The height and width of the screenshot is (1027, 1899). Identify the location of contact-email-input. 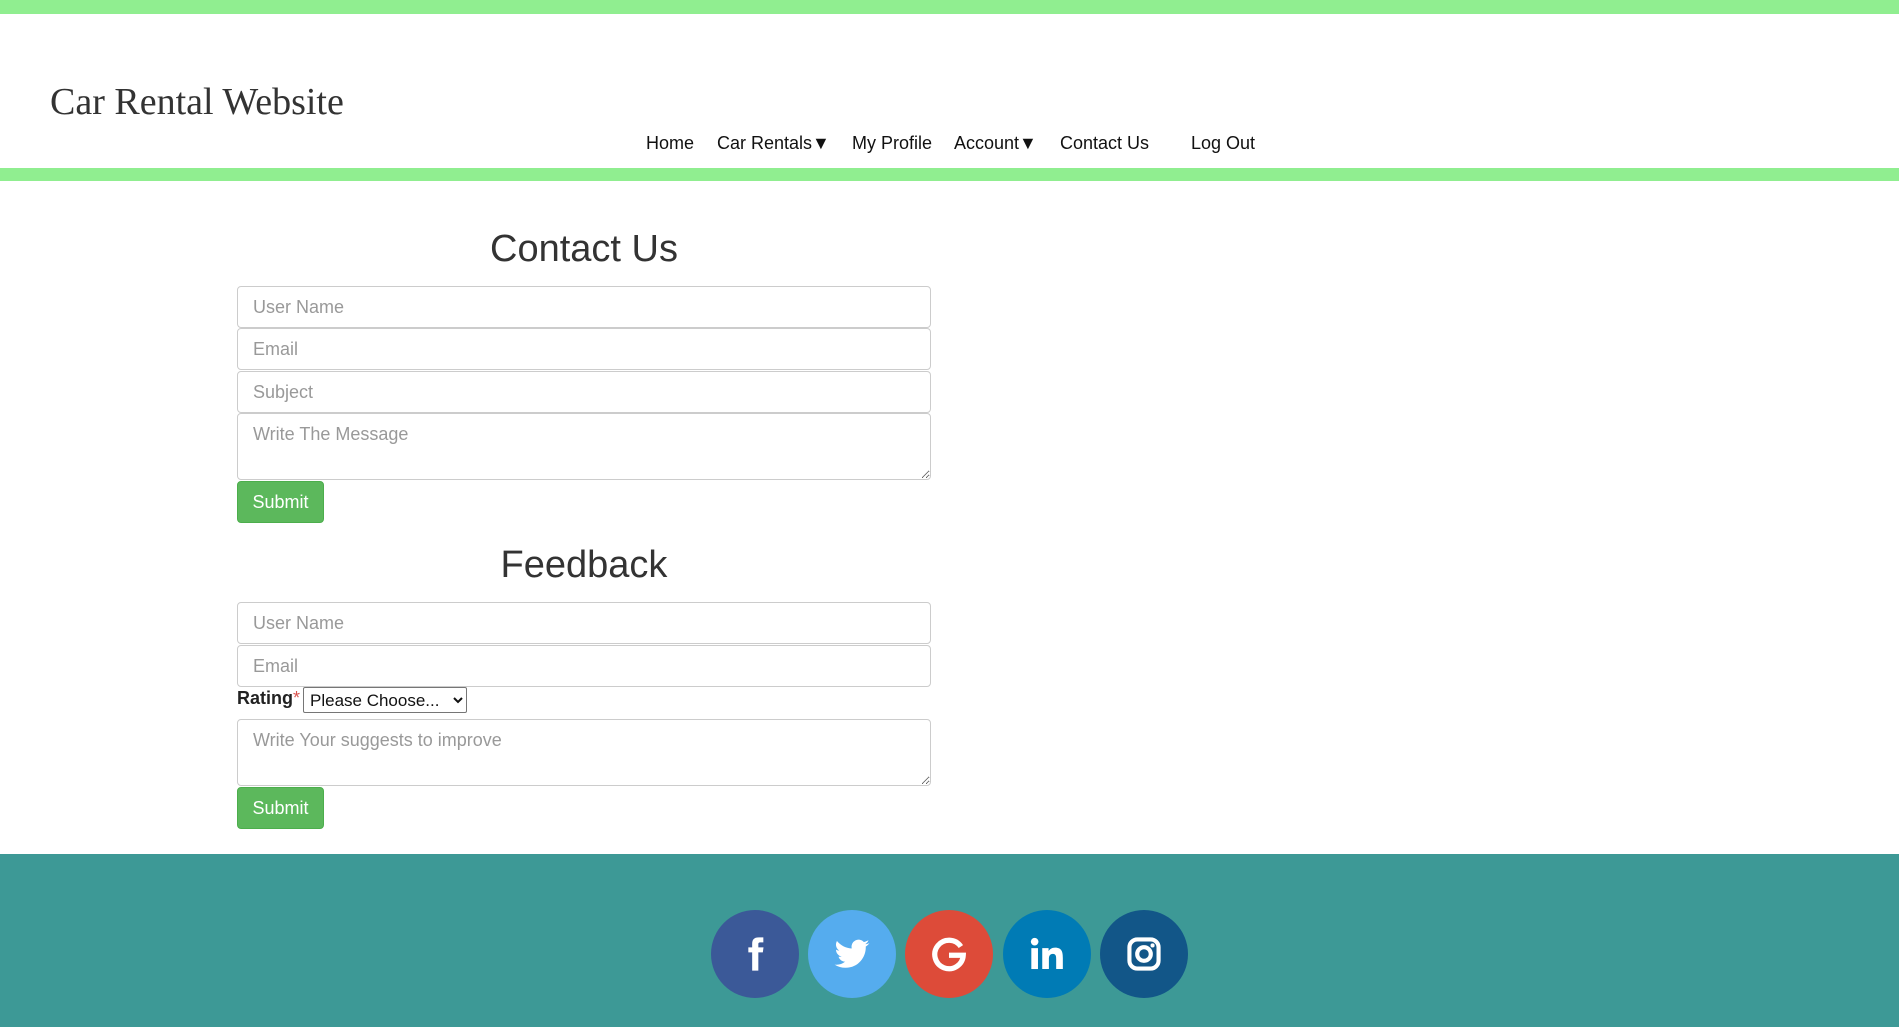
(584, 349).